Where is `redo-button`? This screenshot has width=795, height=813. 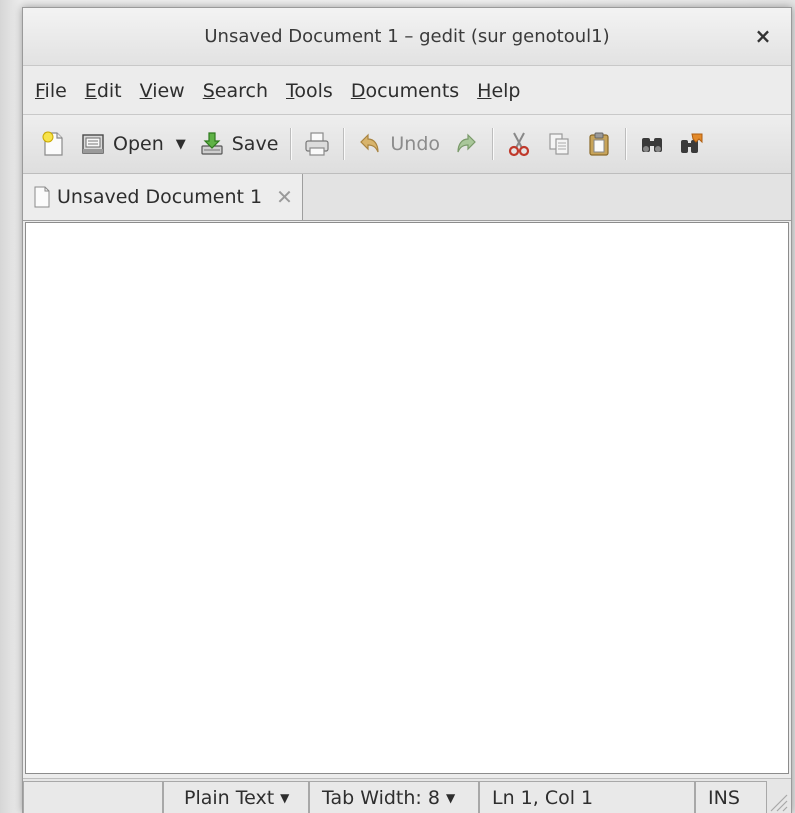
redo-button is located at coordinates (466, 144).